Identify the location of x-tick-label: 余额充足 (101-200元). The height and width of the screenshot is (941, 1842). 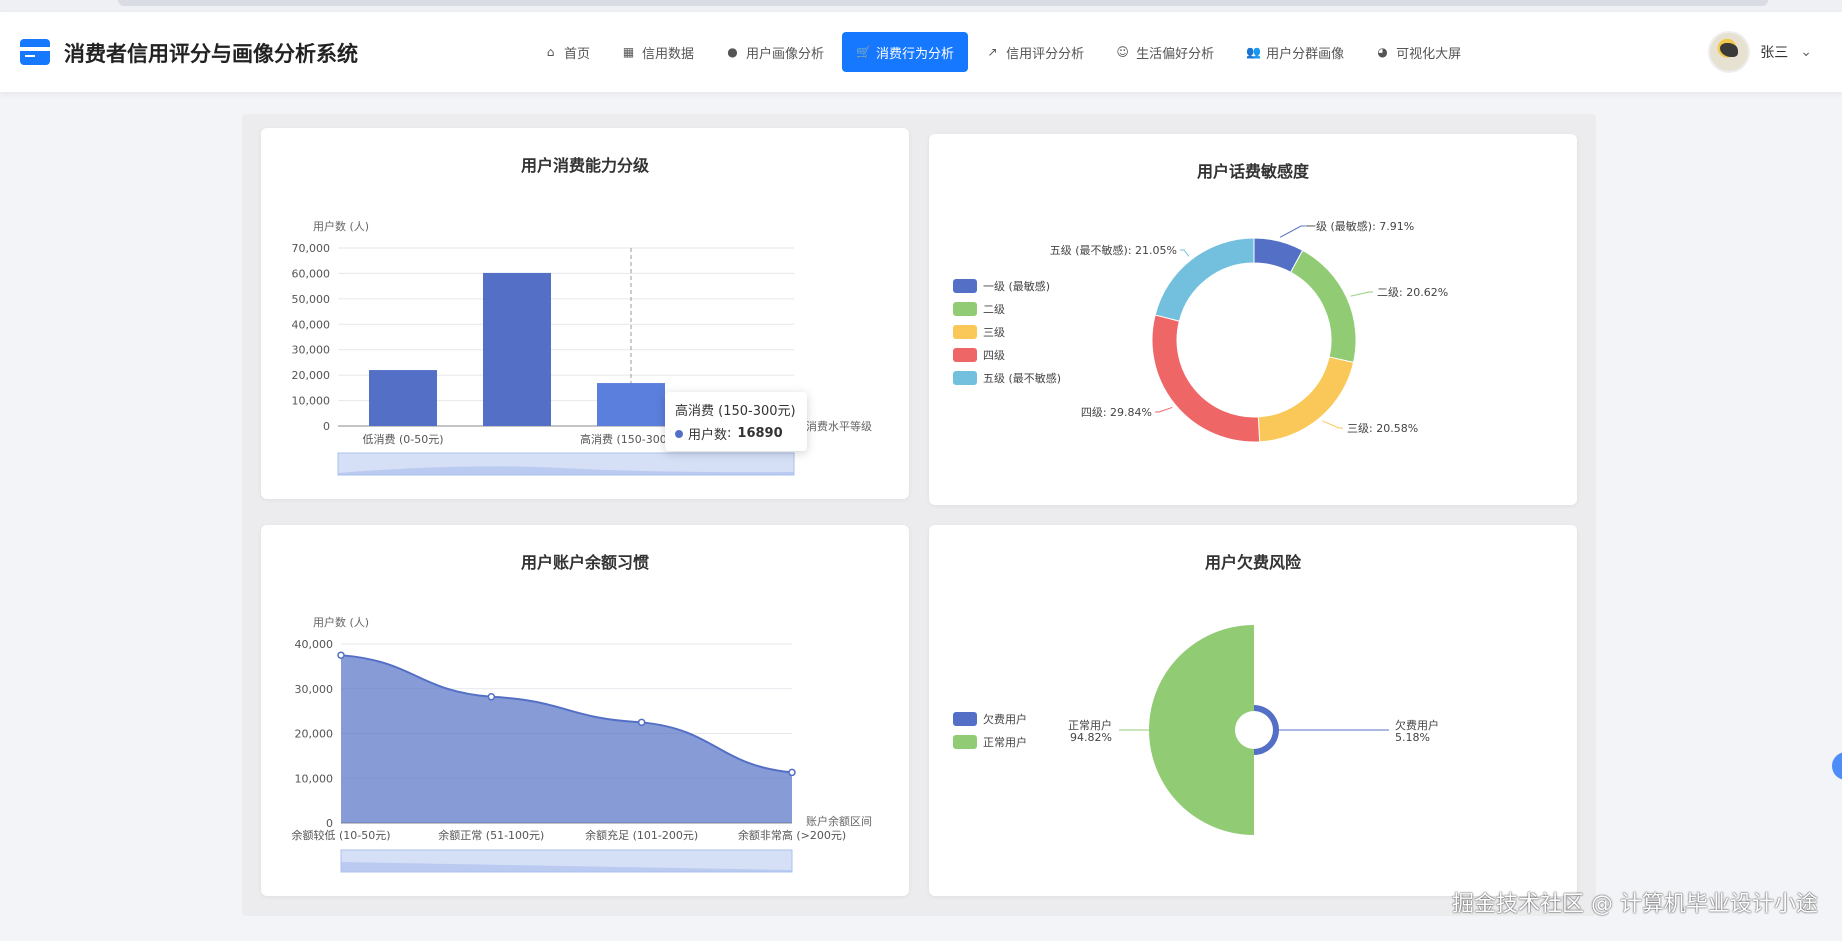
(641, 835).